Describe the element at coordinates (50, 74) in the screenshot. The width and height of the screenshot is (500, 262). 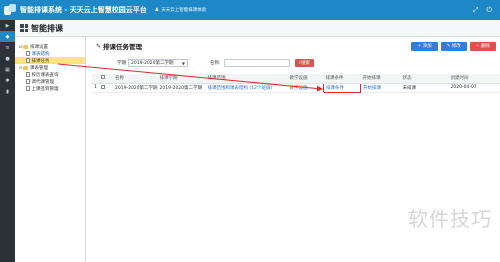
I see `tree-node-calendar: 校历课表查询` at that location.